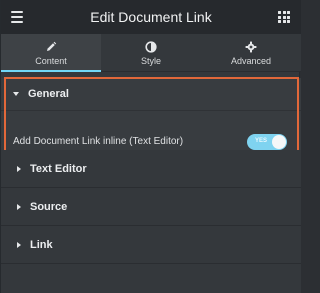  I want to click on panel-header: Edit Document Link, so click(151, 17).